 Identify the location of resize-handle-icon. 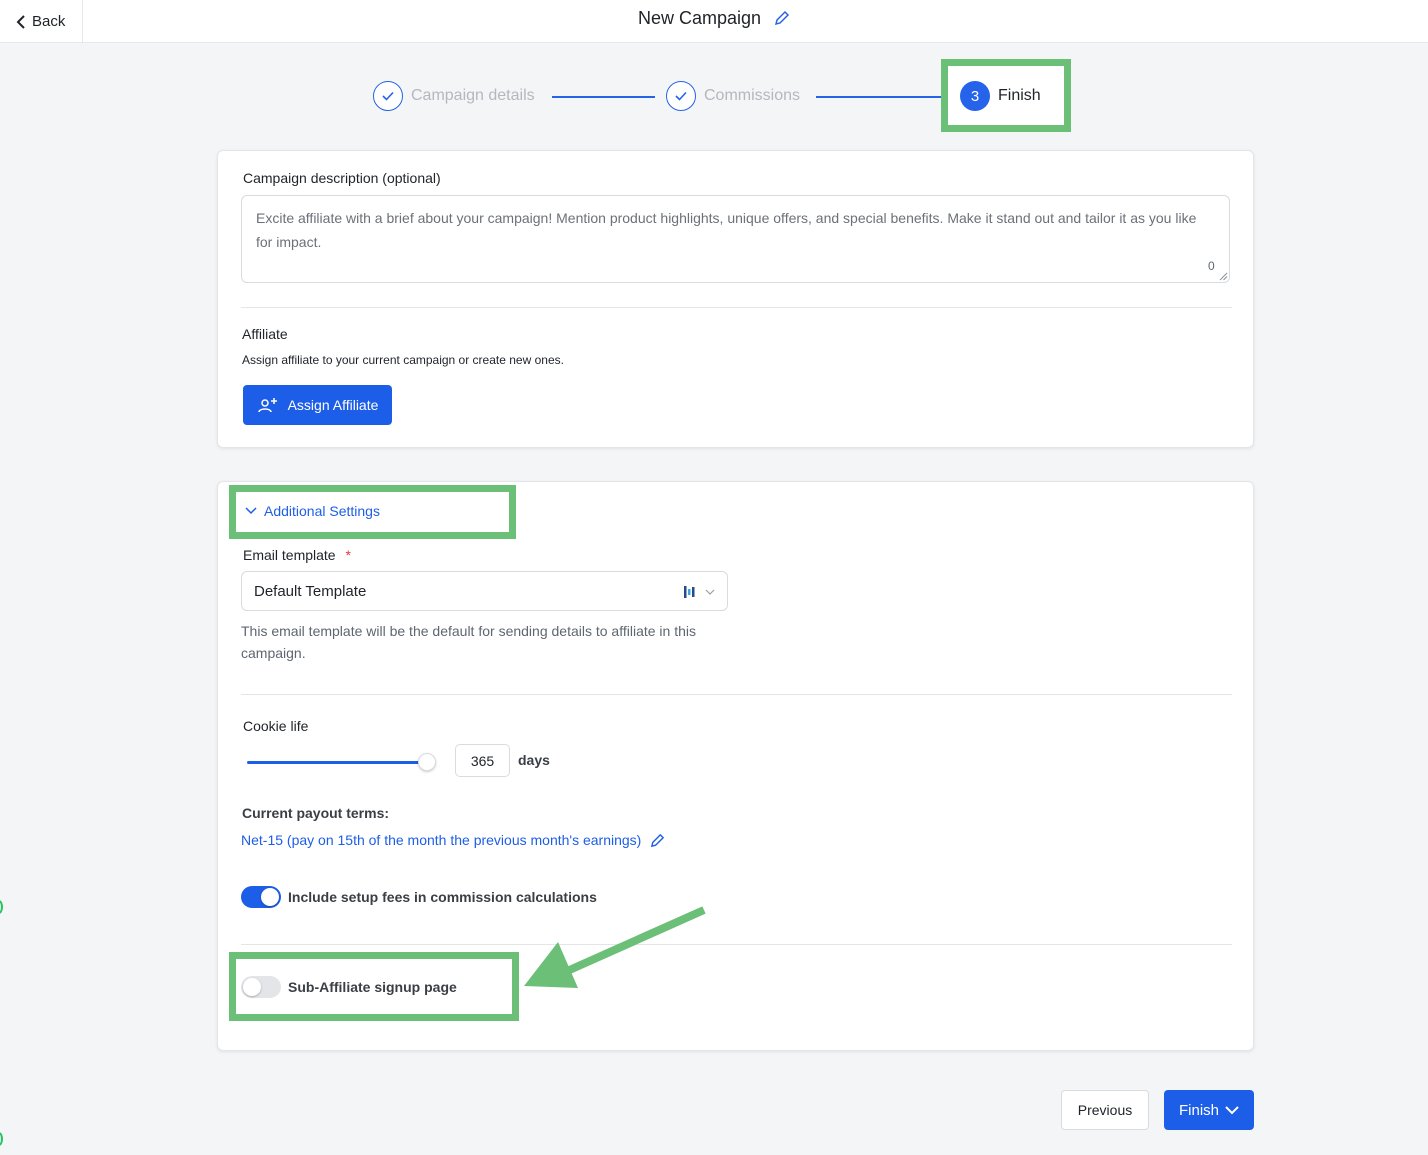
(1223, 276).